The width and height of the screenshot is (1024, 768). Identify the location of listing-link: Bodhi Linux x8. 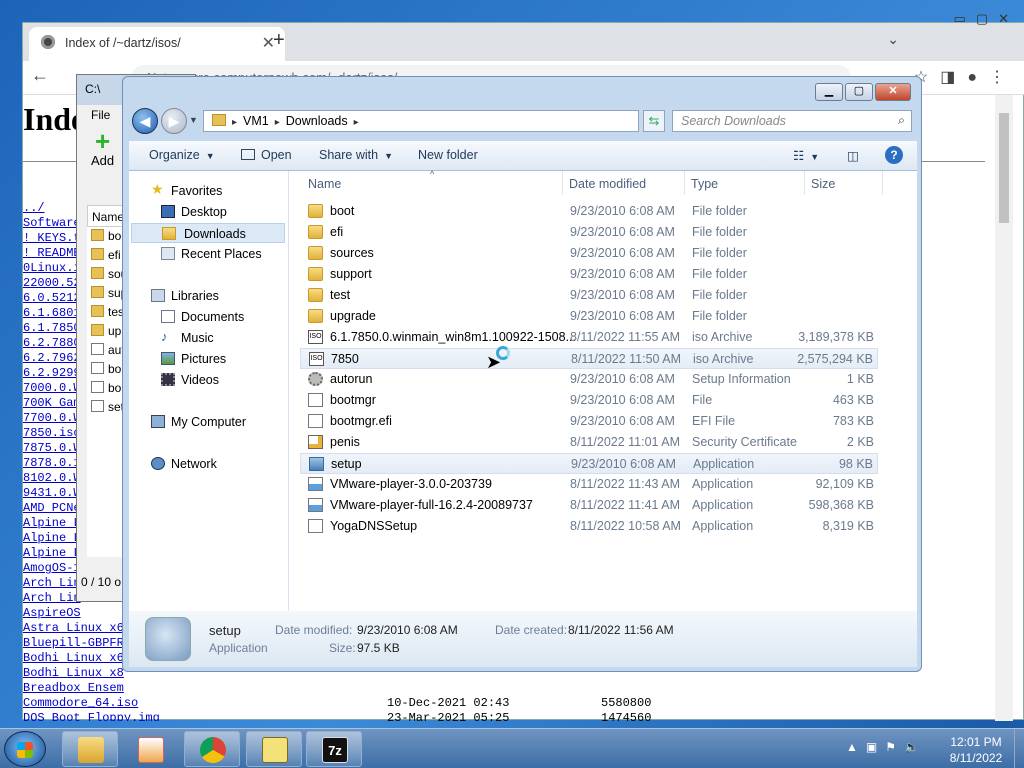
(73, 673).